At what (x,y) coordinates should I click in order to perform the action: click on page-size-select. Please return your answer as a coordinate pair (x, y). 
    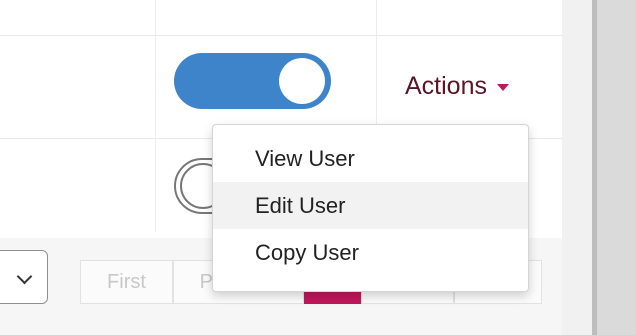
    Looking at the image, I should click on (24, 277).